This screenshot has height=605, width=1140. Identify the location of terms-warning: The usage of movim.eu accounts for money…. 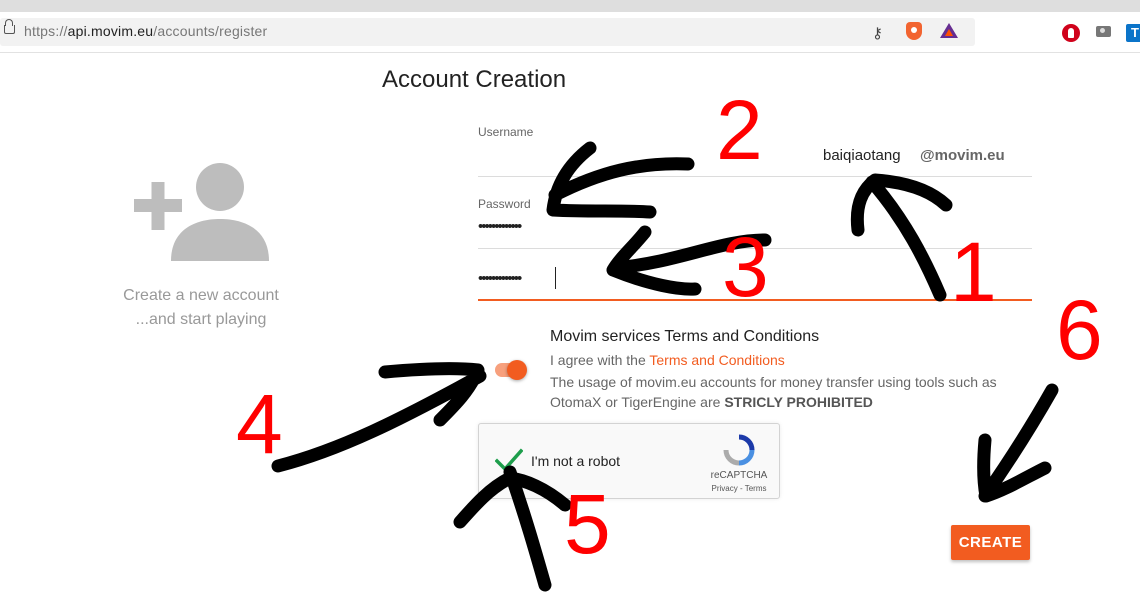
(785, 392).